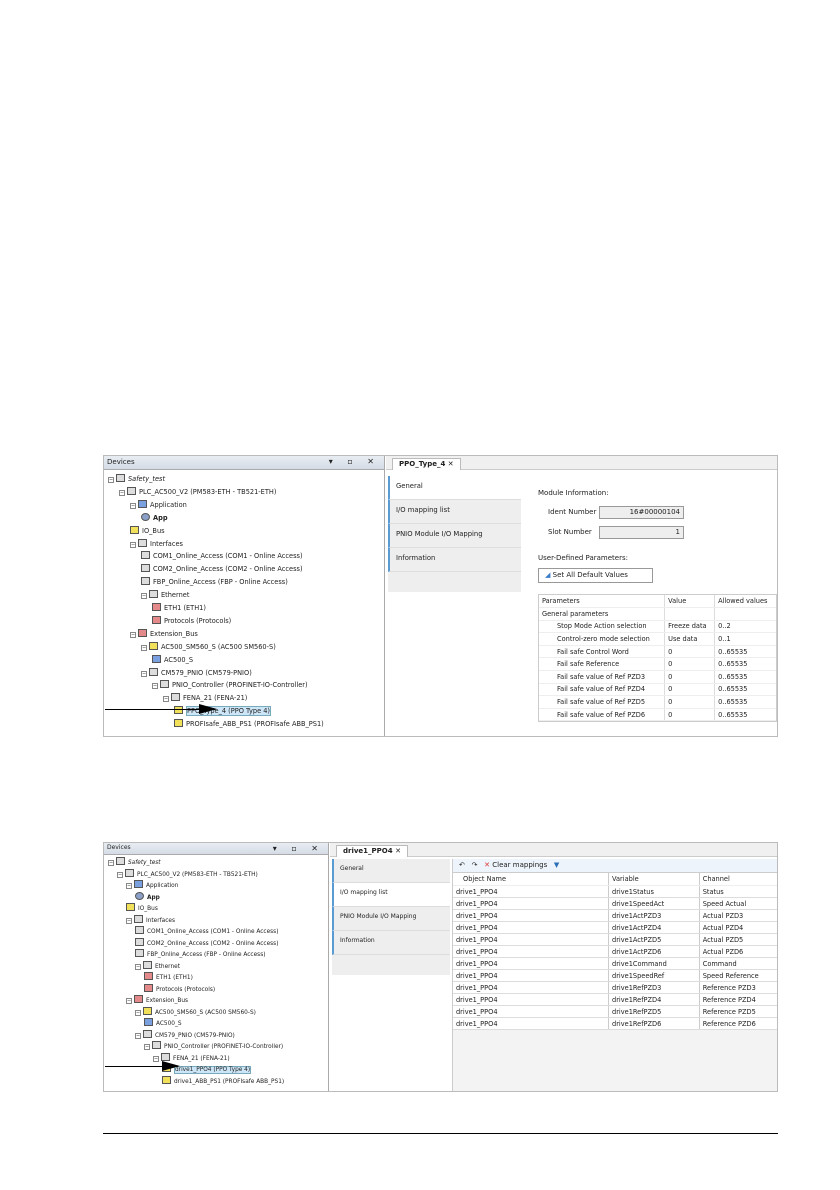  What do you see at coordinates (391, 871) in the screenshot?
I see `vtab-general: General` at bounding box center [391, 871].